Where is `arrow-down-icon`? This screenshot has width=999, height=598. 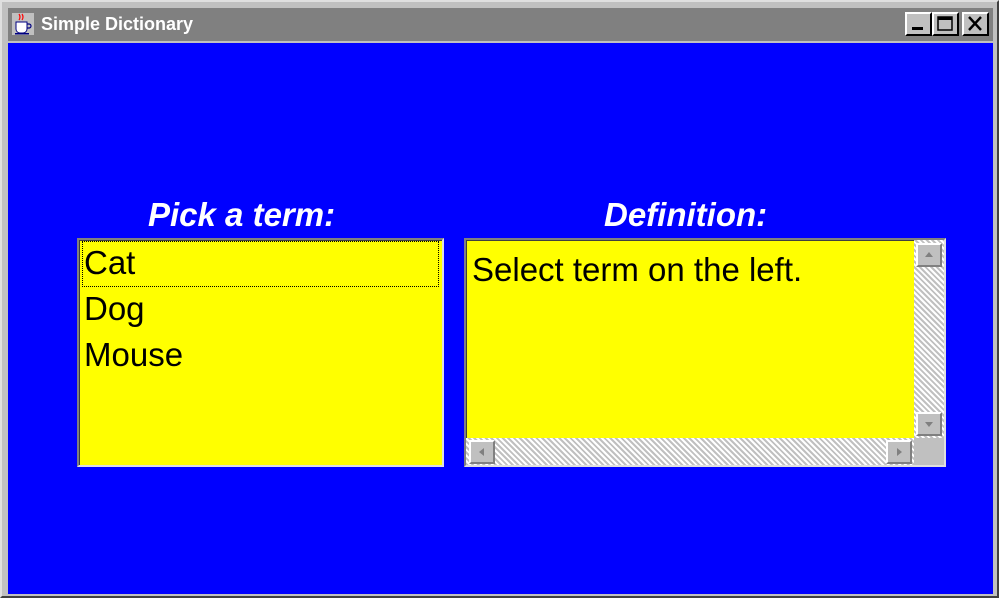 arrow-down-icon is located at coordinates (929, 424).